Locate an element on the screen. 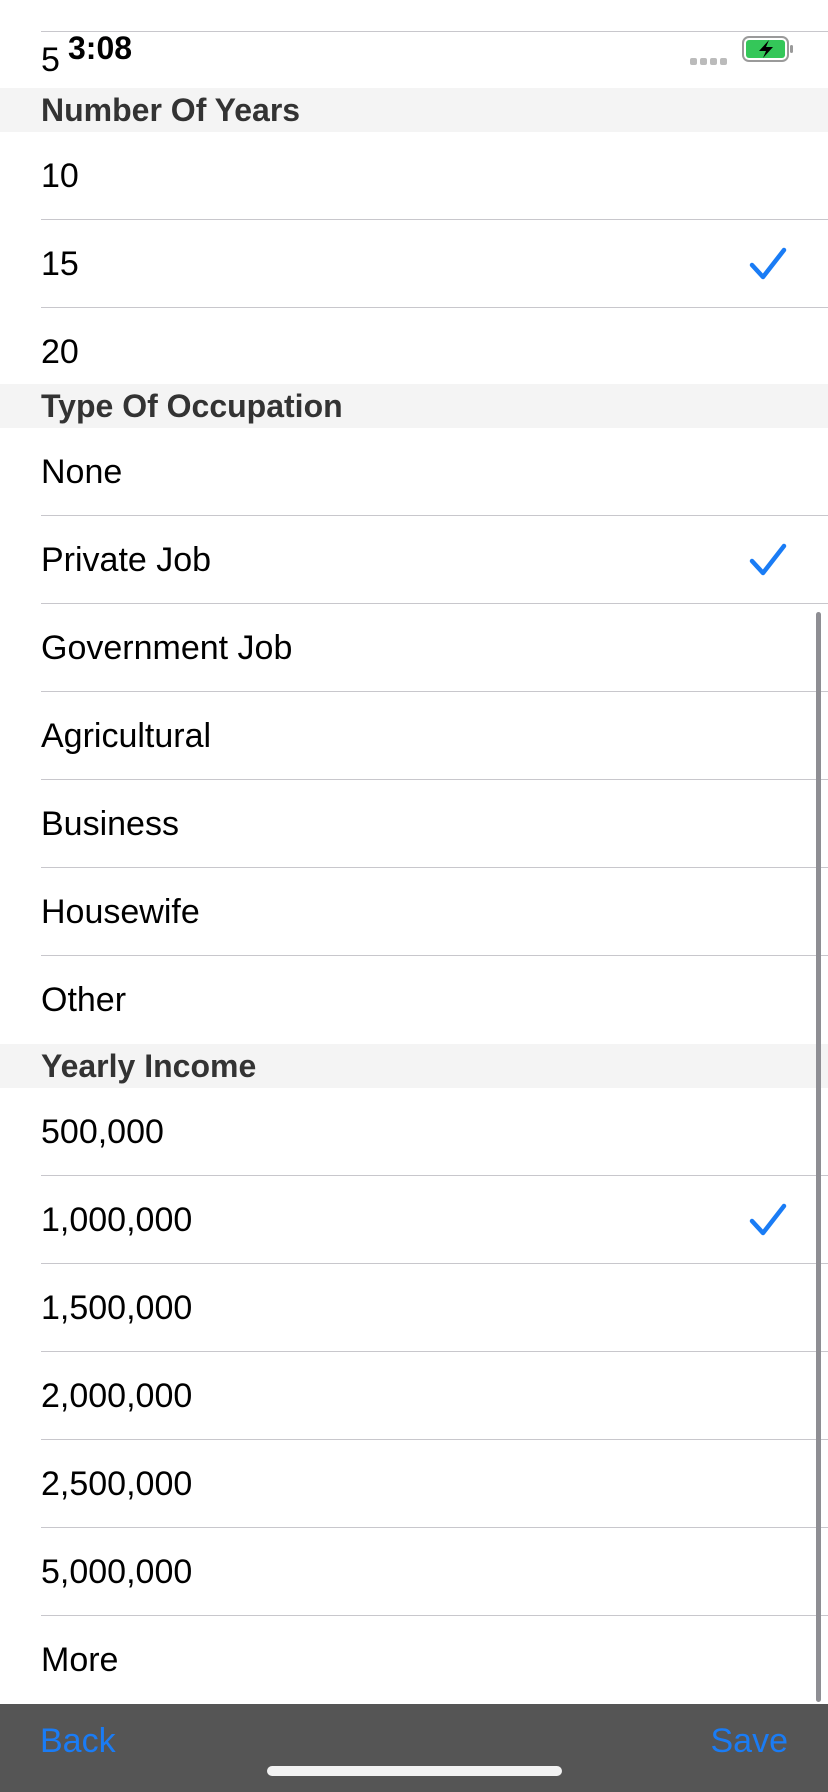 The height and width of the screenshot is (1792, 828). option-row-more: More is located at coordinates (414, 1660).